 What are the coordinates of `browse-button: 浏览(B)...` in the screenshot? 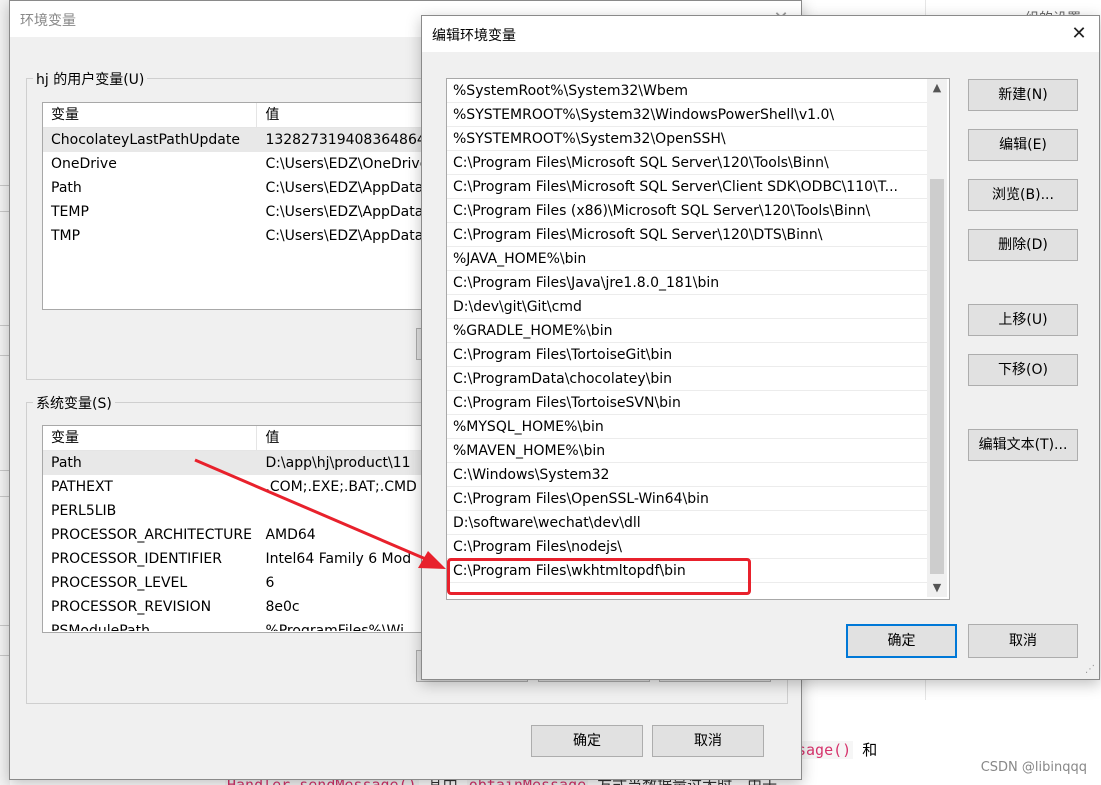 It's located at (1023, 195).